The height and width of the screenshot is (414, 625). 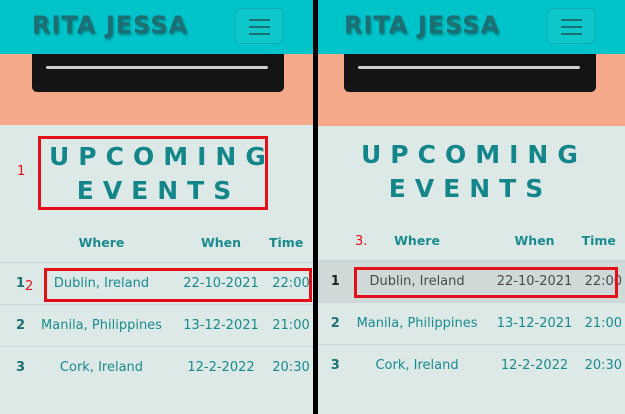 What do you see at coordinates (474, 154) in the screenshot?
I see `heading-line-1: UPCOMING` at bounding box center [474, 154].